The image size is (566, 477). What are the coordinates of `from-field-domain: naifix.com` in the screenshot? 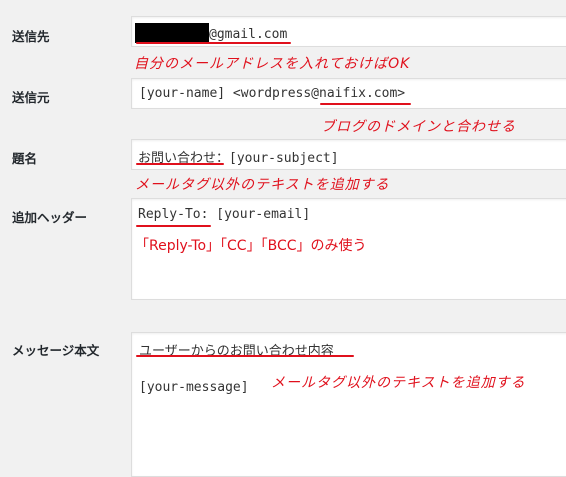 It's located at (358, 93).